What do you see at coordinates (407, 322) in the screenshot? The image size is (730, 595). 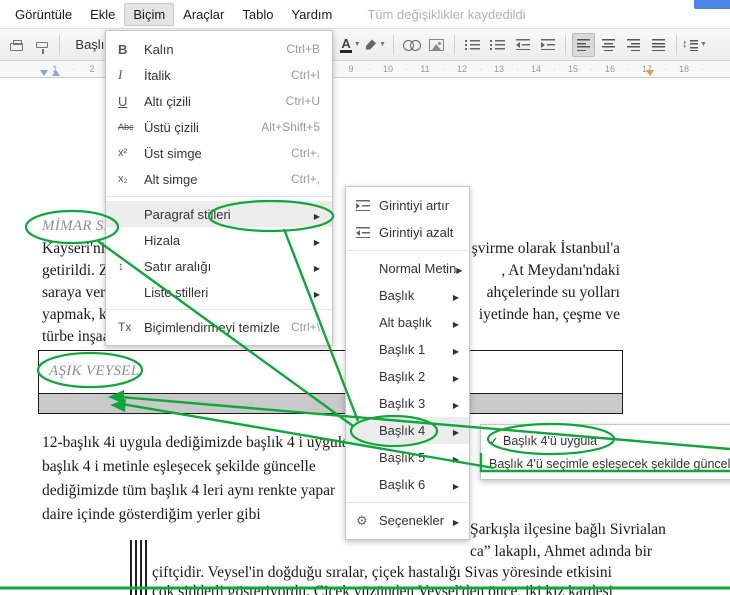 I see `menu-item-alt-baslik: Alt başlık` at bounding box center [407, 322].